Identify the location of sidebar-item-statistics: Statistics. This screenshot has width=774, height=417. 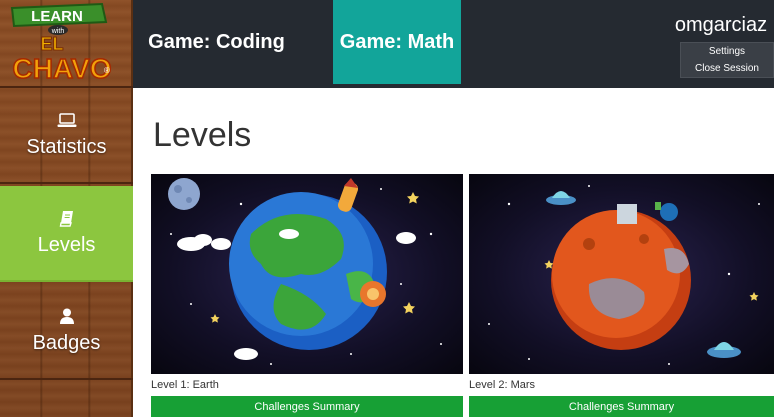
(66, 136).